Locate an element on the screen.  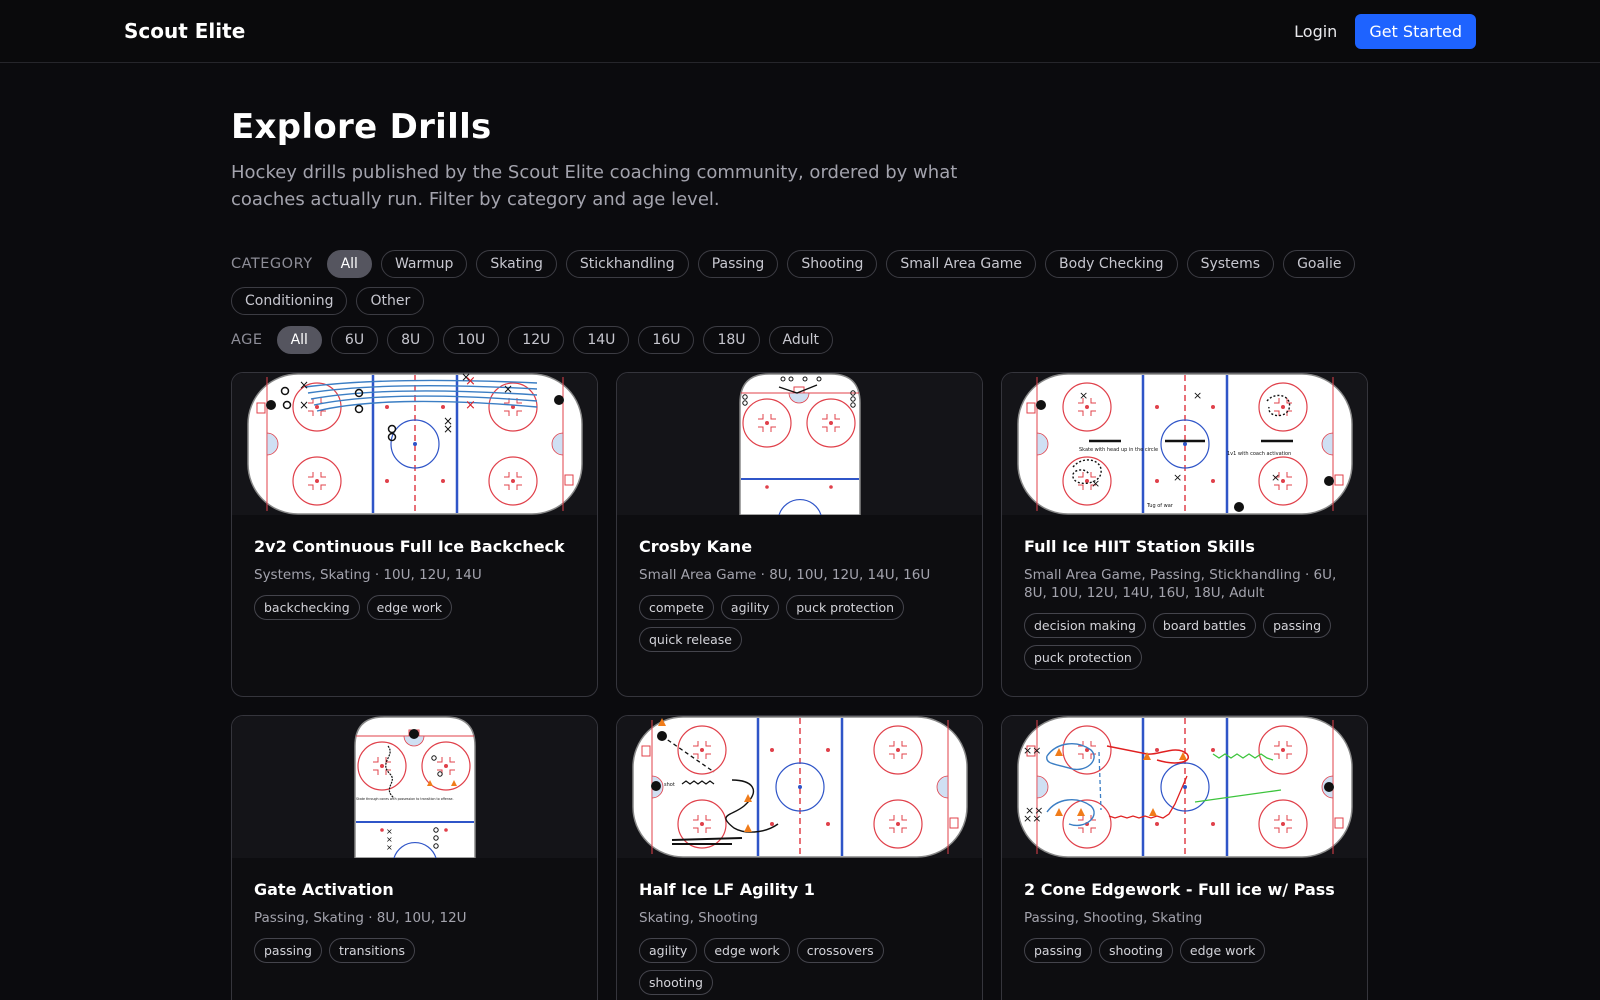
diagram-label: shot is located at coordinates (669, 785).